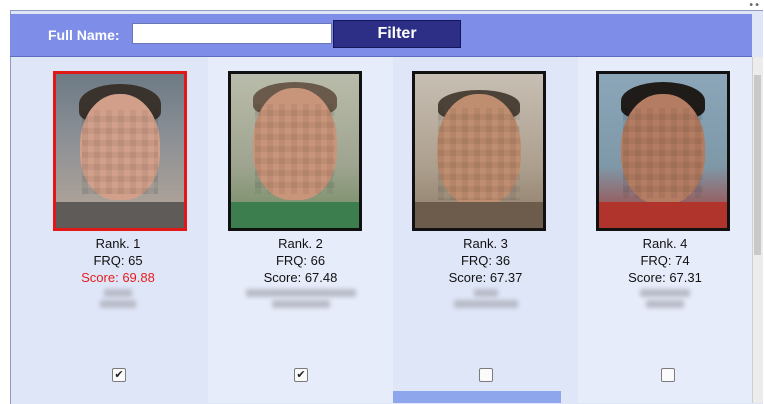  Describe the element at coordinates (485, 260) in the screenshot. I see `frq-label: FRQ: 36` at that location.